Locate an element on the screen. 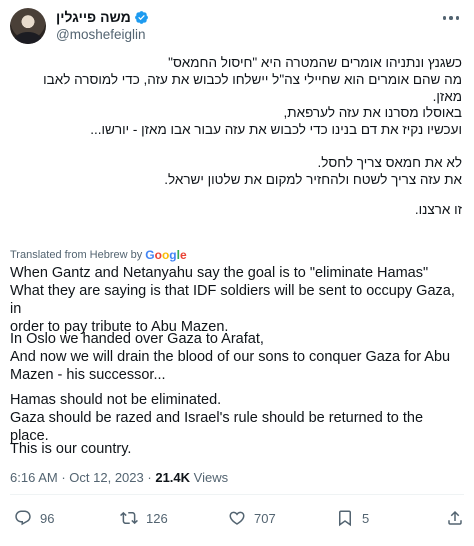  heart-icon is located at coordinates (237, 518).